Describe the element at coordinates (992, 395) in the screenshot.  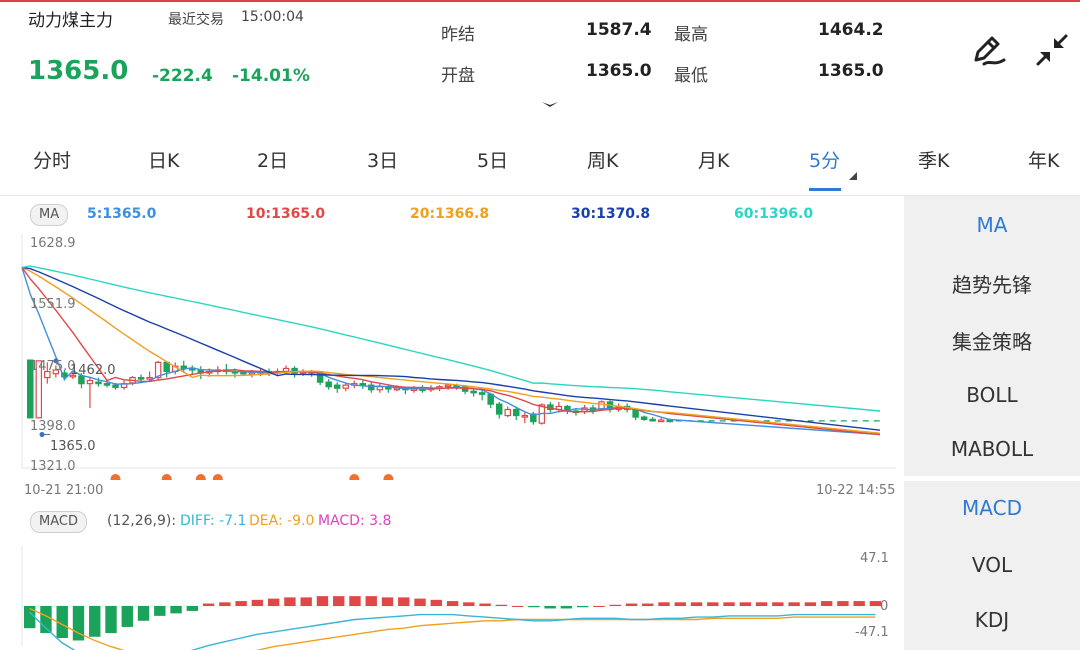
I see `side-item-boll: BOLL` at that location.